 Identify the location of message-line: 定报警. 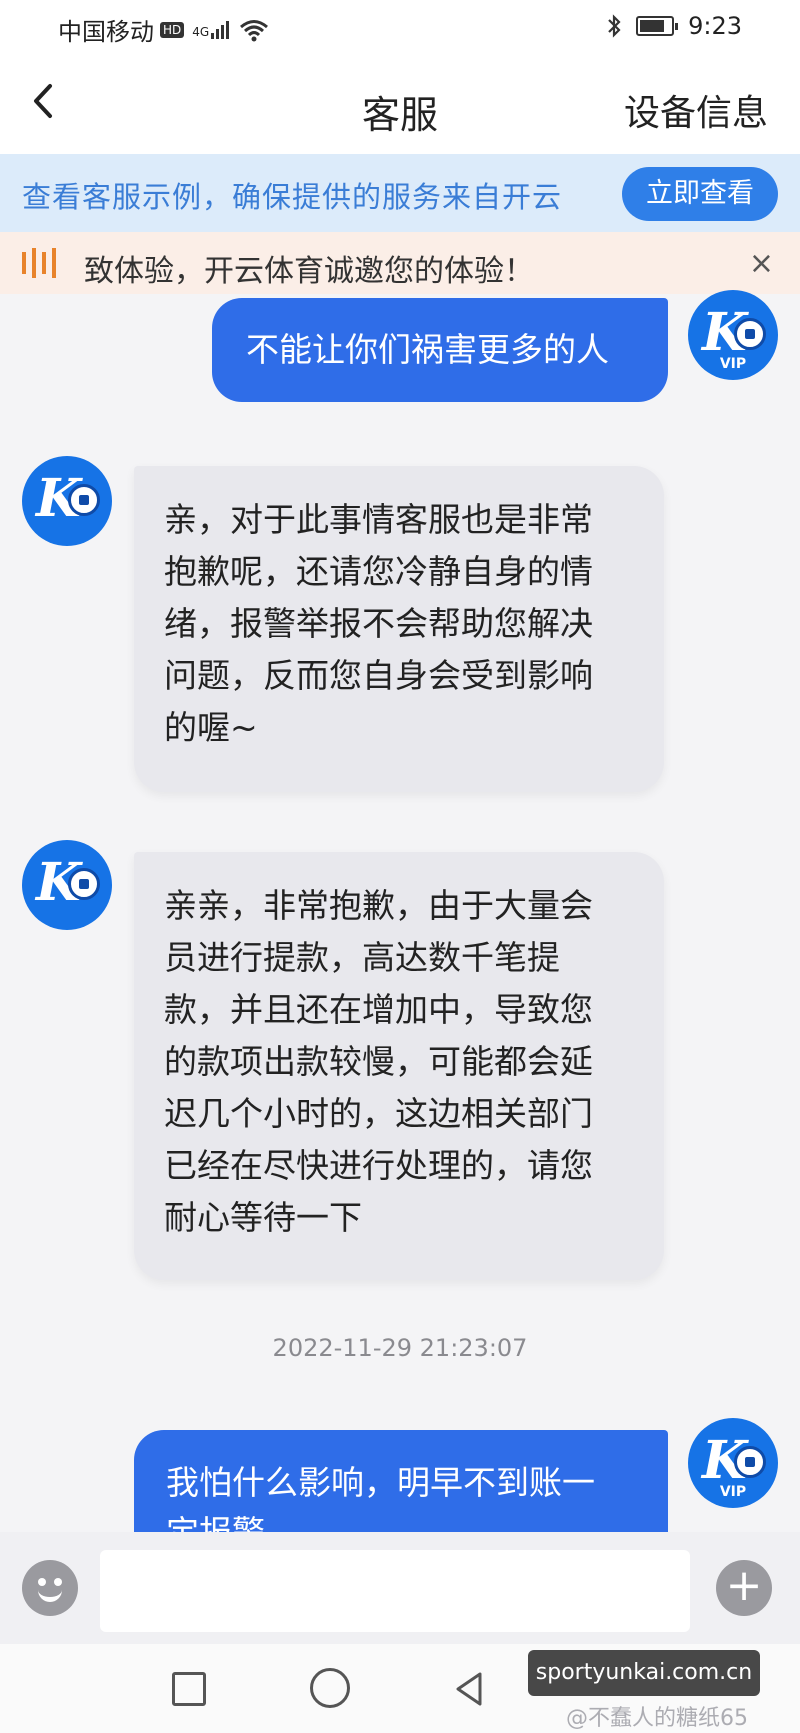
(401, 1520).